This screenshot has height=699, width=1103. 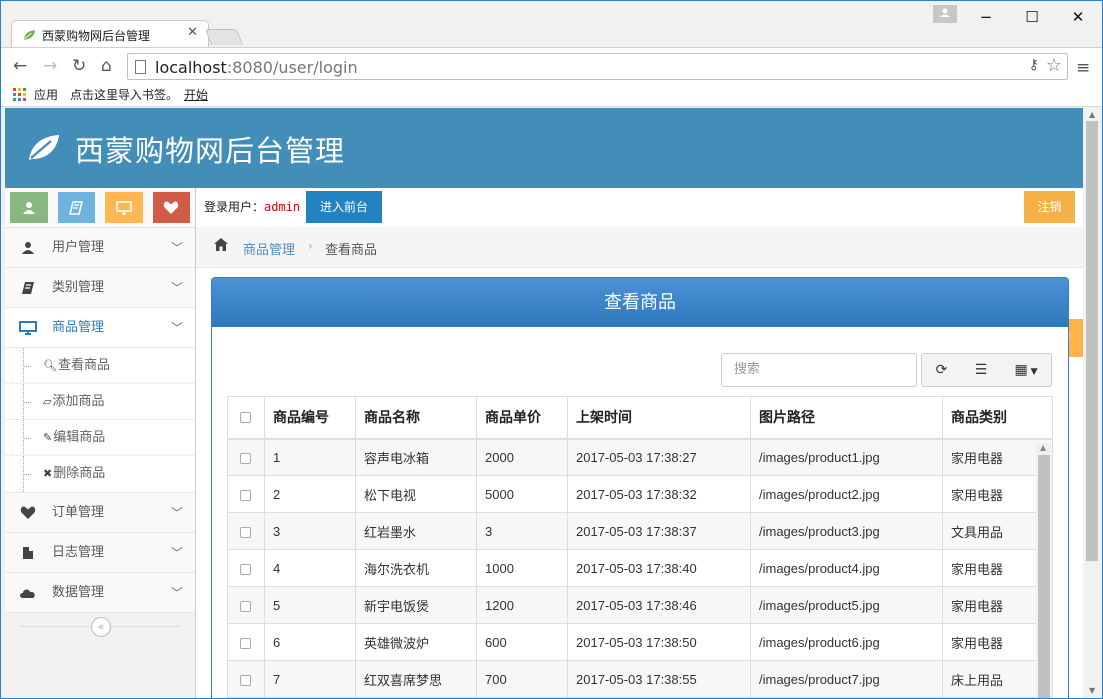 I want to click on bookmark-apps: 应用, so click(x=46, y=94).